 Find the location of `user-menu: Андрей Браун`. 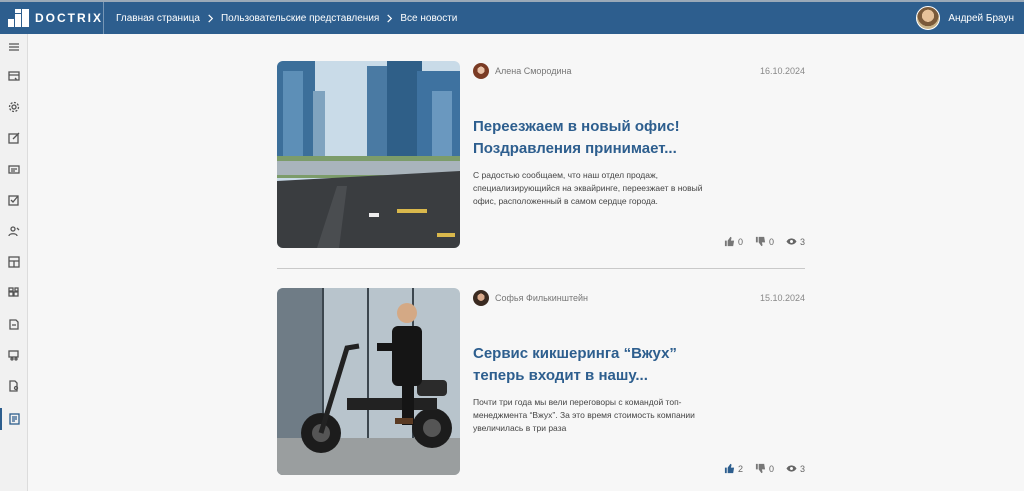

user-menu: Андрей Браун is located at coordinates (965, 18).